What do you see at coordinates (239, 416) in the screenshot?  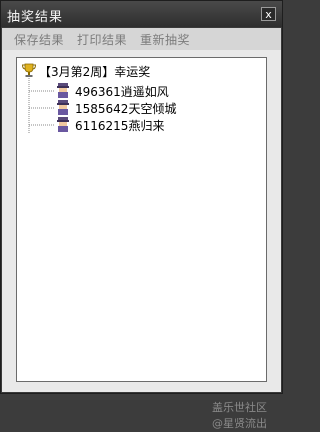 I see `watermark: 盖乐世社区 @星贤流出` at bounding box center [239, 416].